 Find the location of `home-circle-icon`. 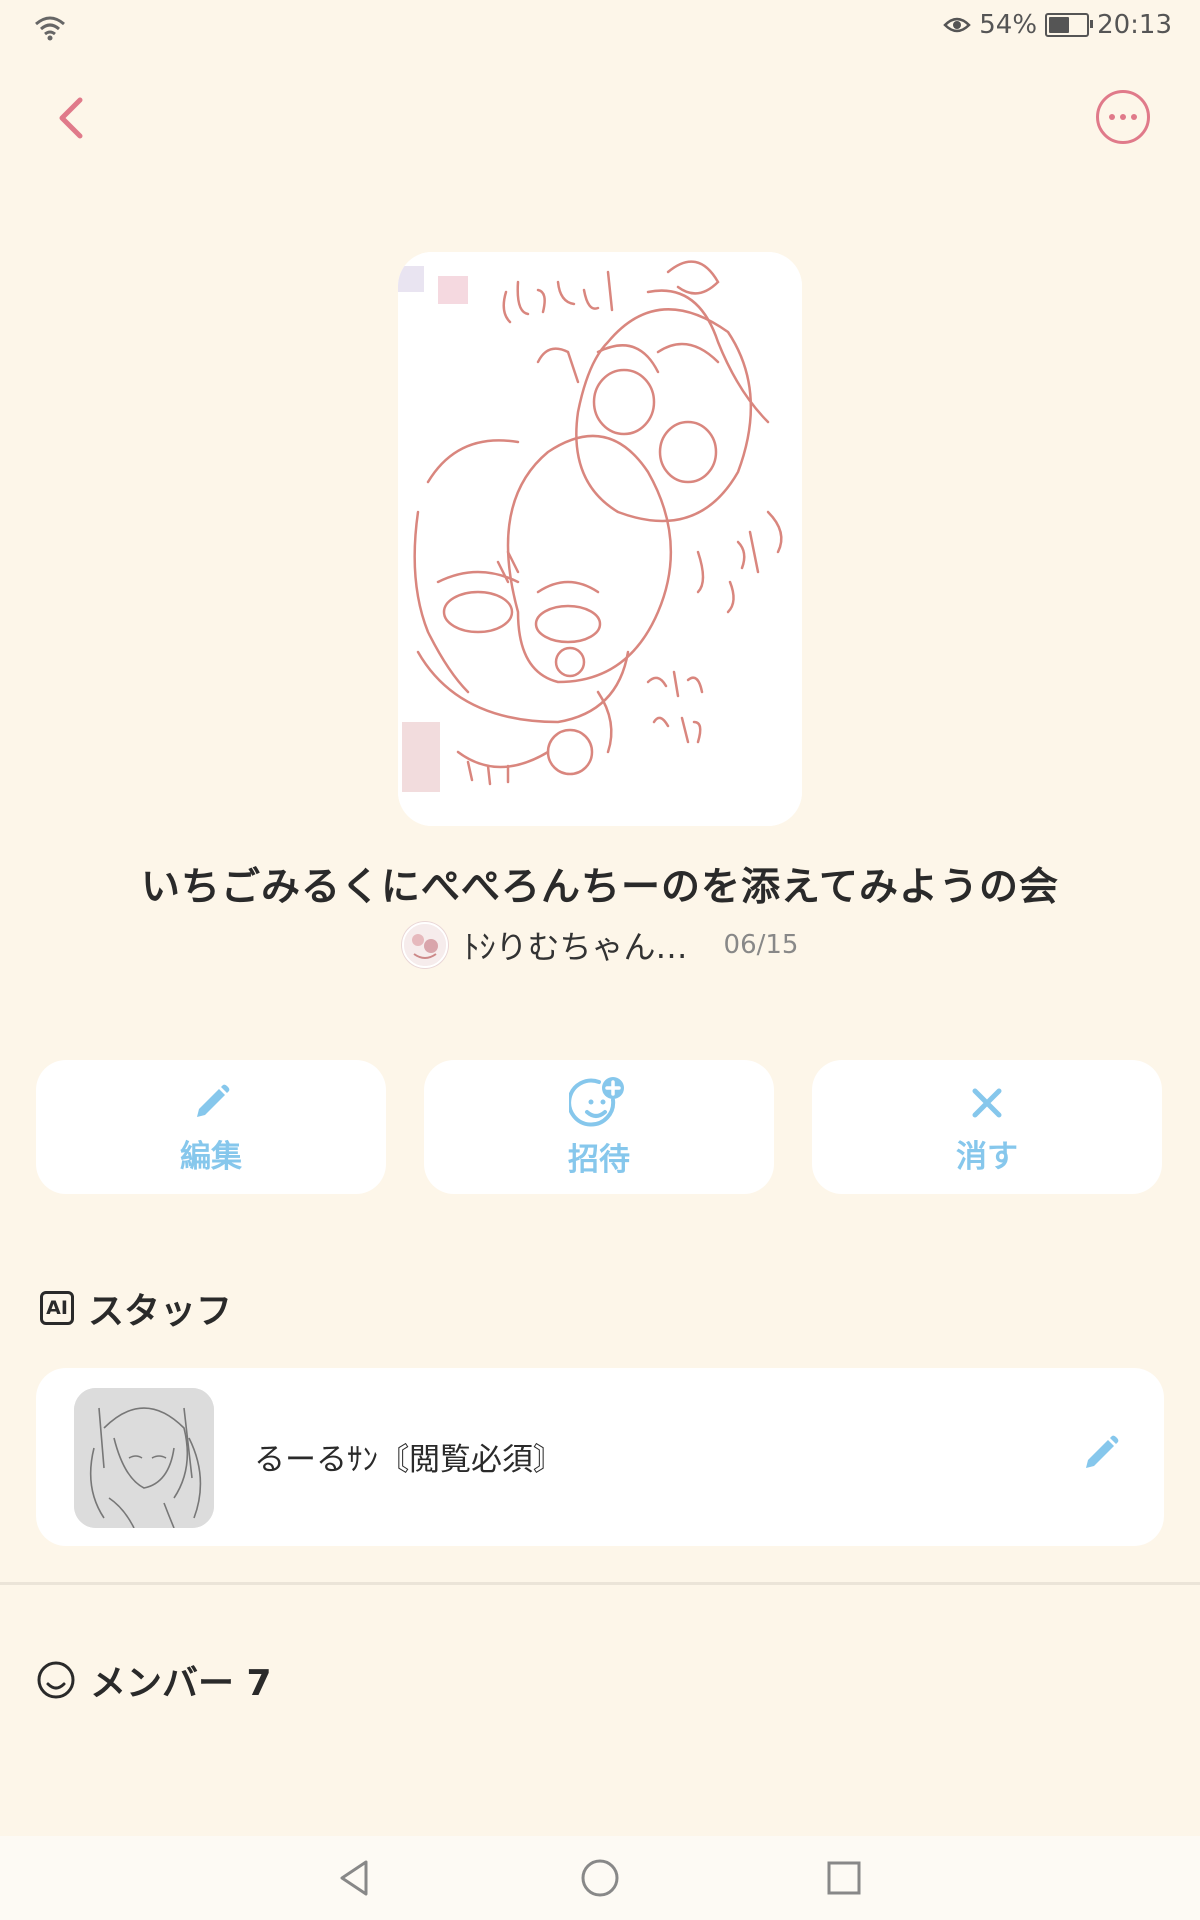

home-circle-icon is located at coordinates (600, 1878).